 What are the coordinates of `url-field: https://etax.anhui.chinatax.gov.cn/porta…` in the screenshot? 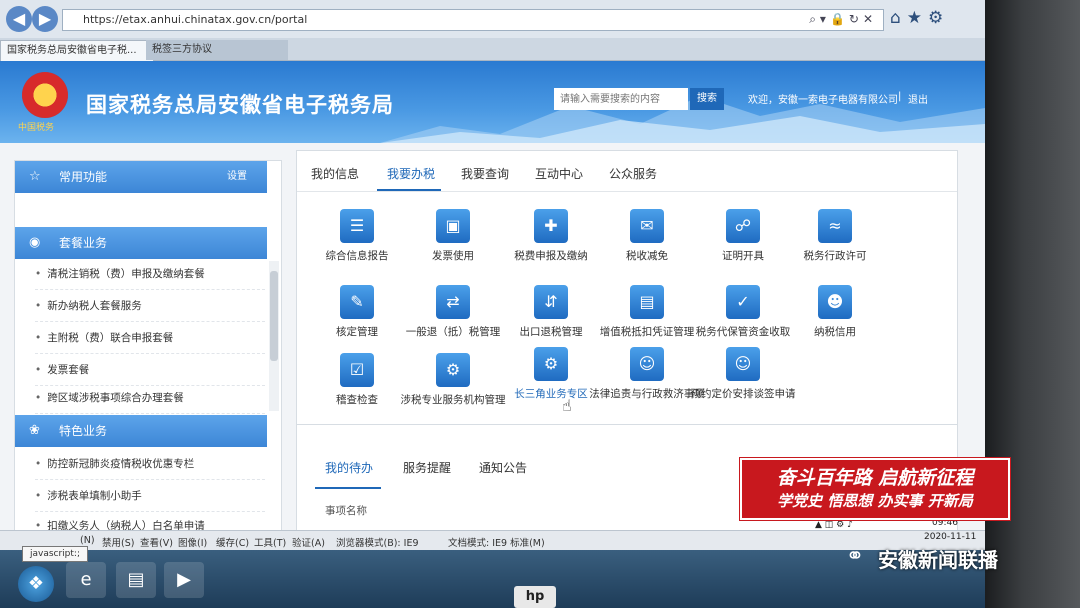 It's located at (473, 20).